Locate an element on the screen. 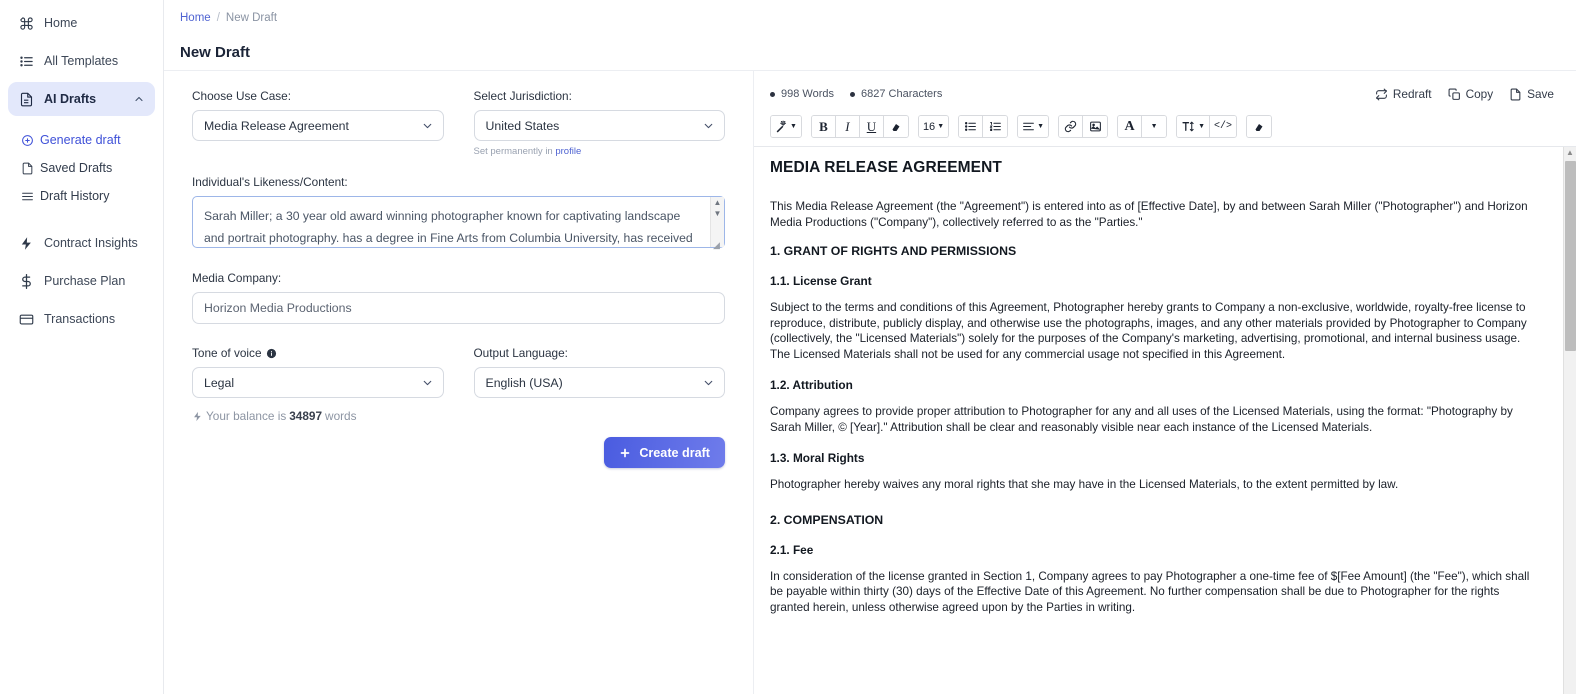  tone-group: Tone of voice Legal is located at coordinates (318, 372).